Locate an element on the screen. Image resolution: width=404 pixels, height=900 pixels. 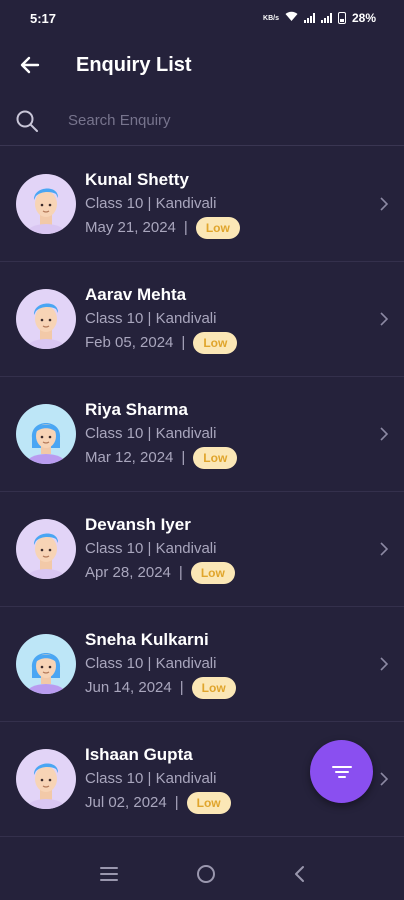
status-icons: KB/s 28% is located at coordinates (319, 18).